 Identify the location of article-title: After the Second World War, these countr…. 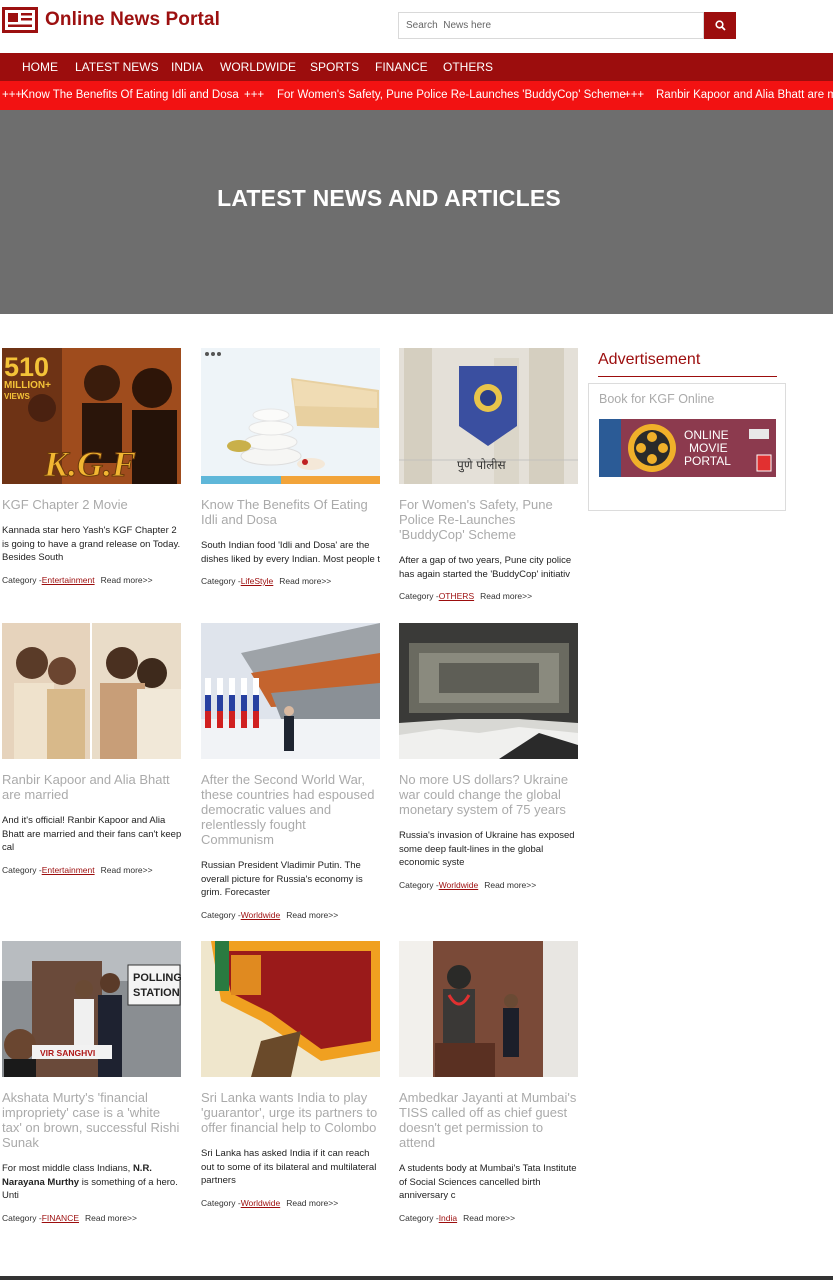
(291, 809).